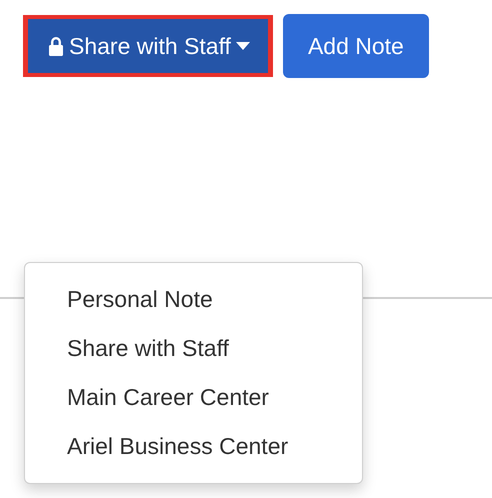  I want to click on caret-icon, so click(243, 46).